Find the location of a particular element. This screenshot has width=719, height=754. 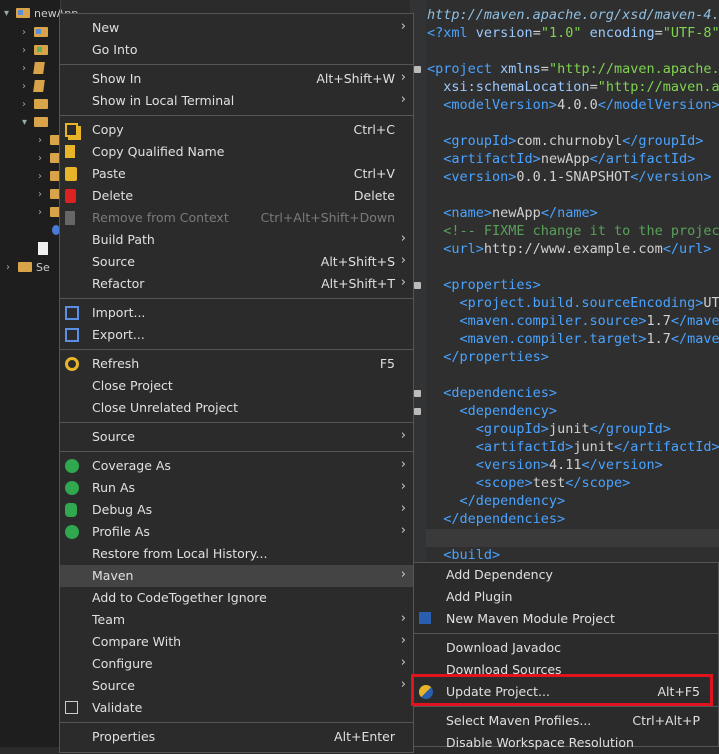

menu-item-disable-workspace-resolution: Disable Workspace Resolution is located at coordinates (566, 743).